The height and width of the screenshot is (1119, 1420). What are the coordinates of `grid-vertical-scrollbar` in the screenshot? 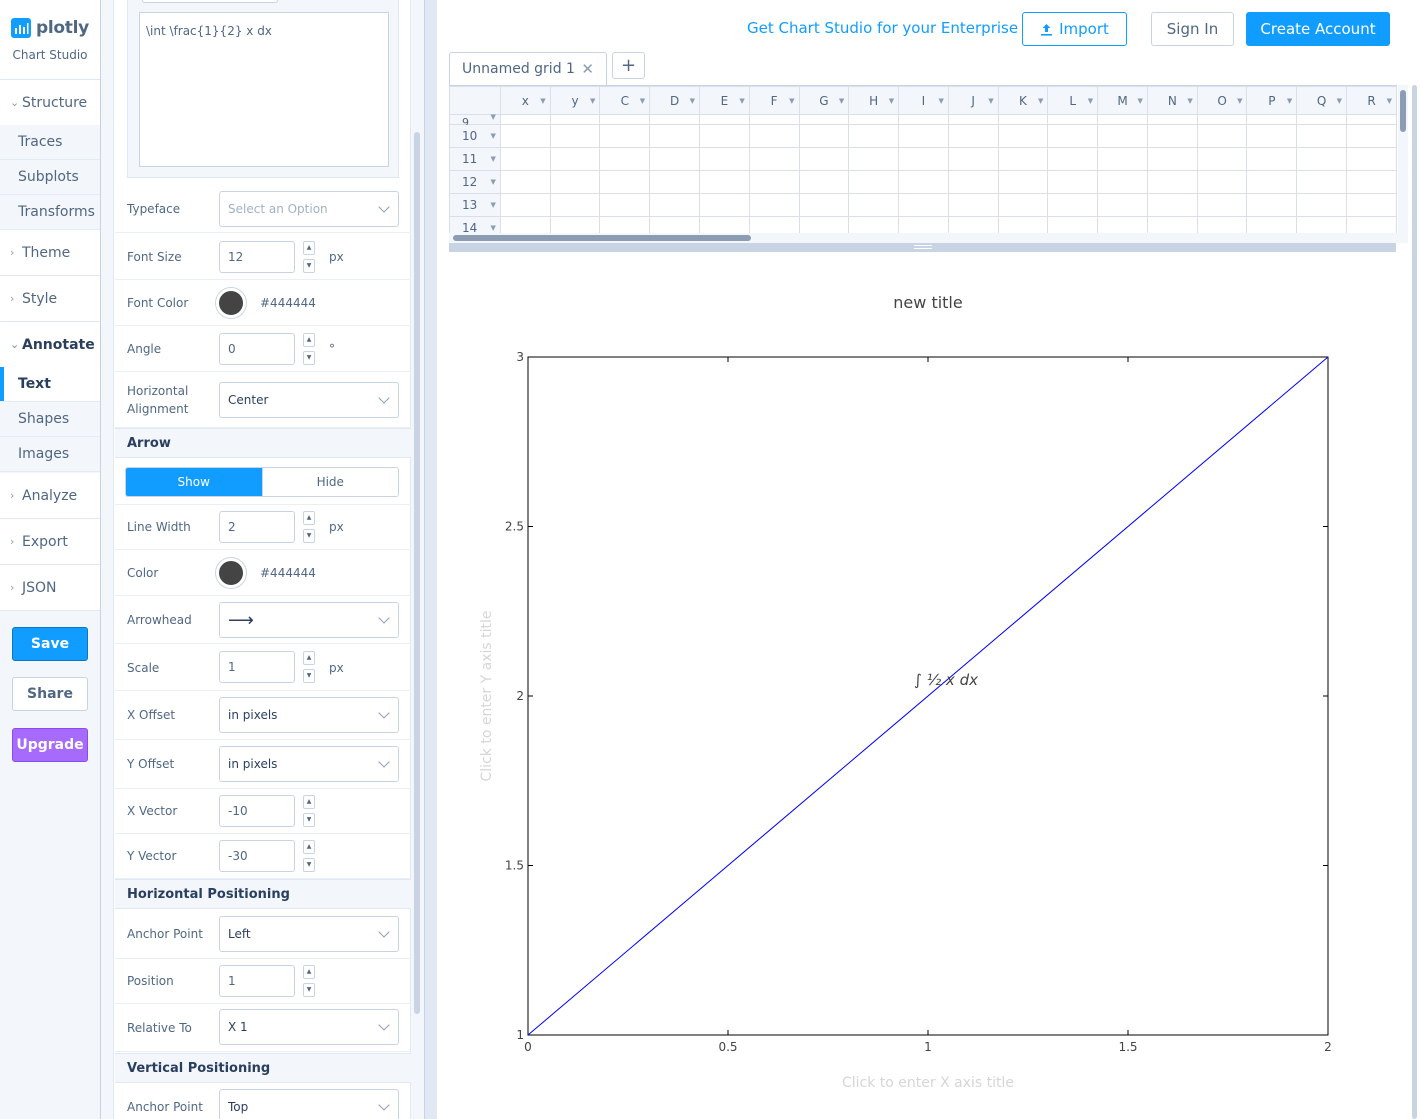 It's located at (1403, 159).